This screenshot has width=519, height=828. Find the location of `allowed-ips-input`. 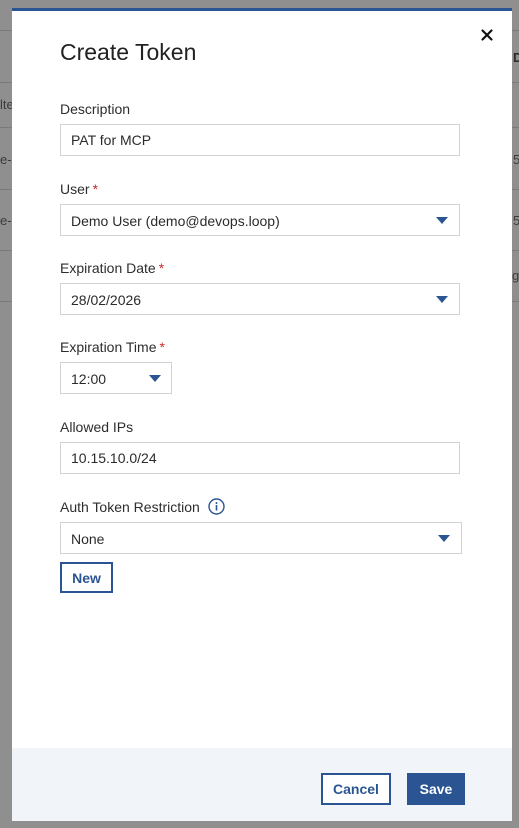

allowed-ips-input is located at coordinates (260, 458).